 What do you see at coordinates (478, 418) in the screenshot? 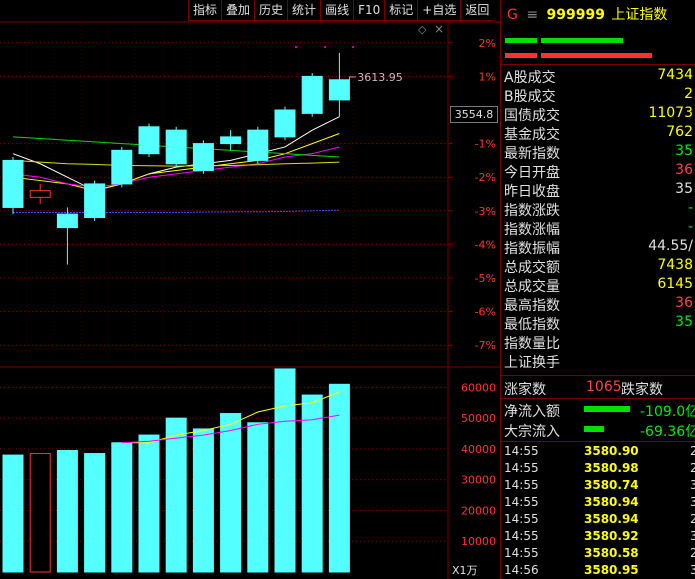
I see `vol-tick-label: 50000` at bounding box center [478, 418].